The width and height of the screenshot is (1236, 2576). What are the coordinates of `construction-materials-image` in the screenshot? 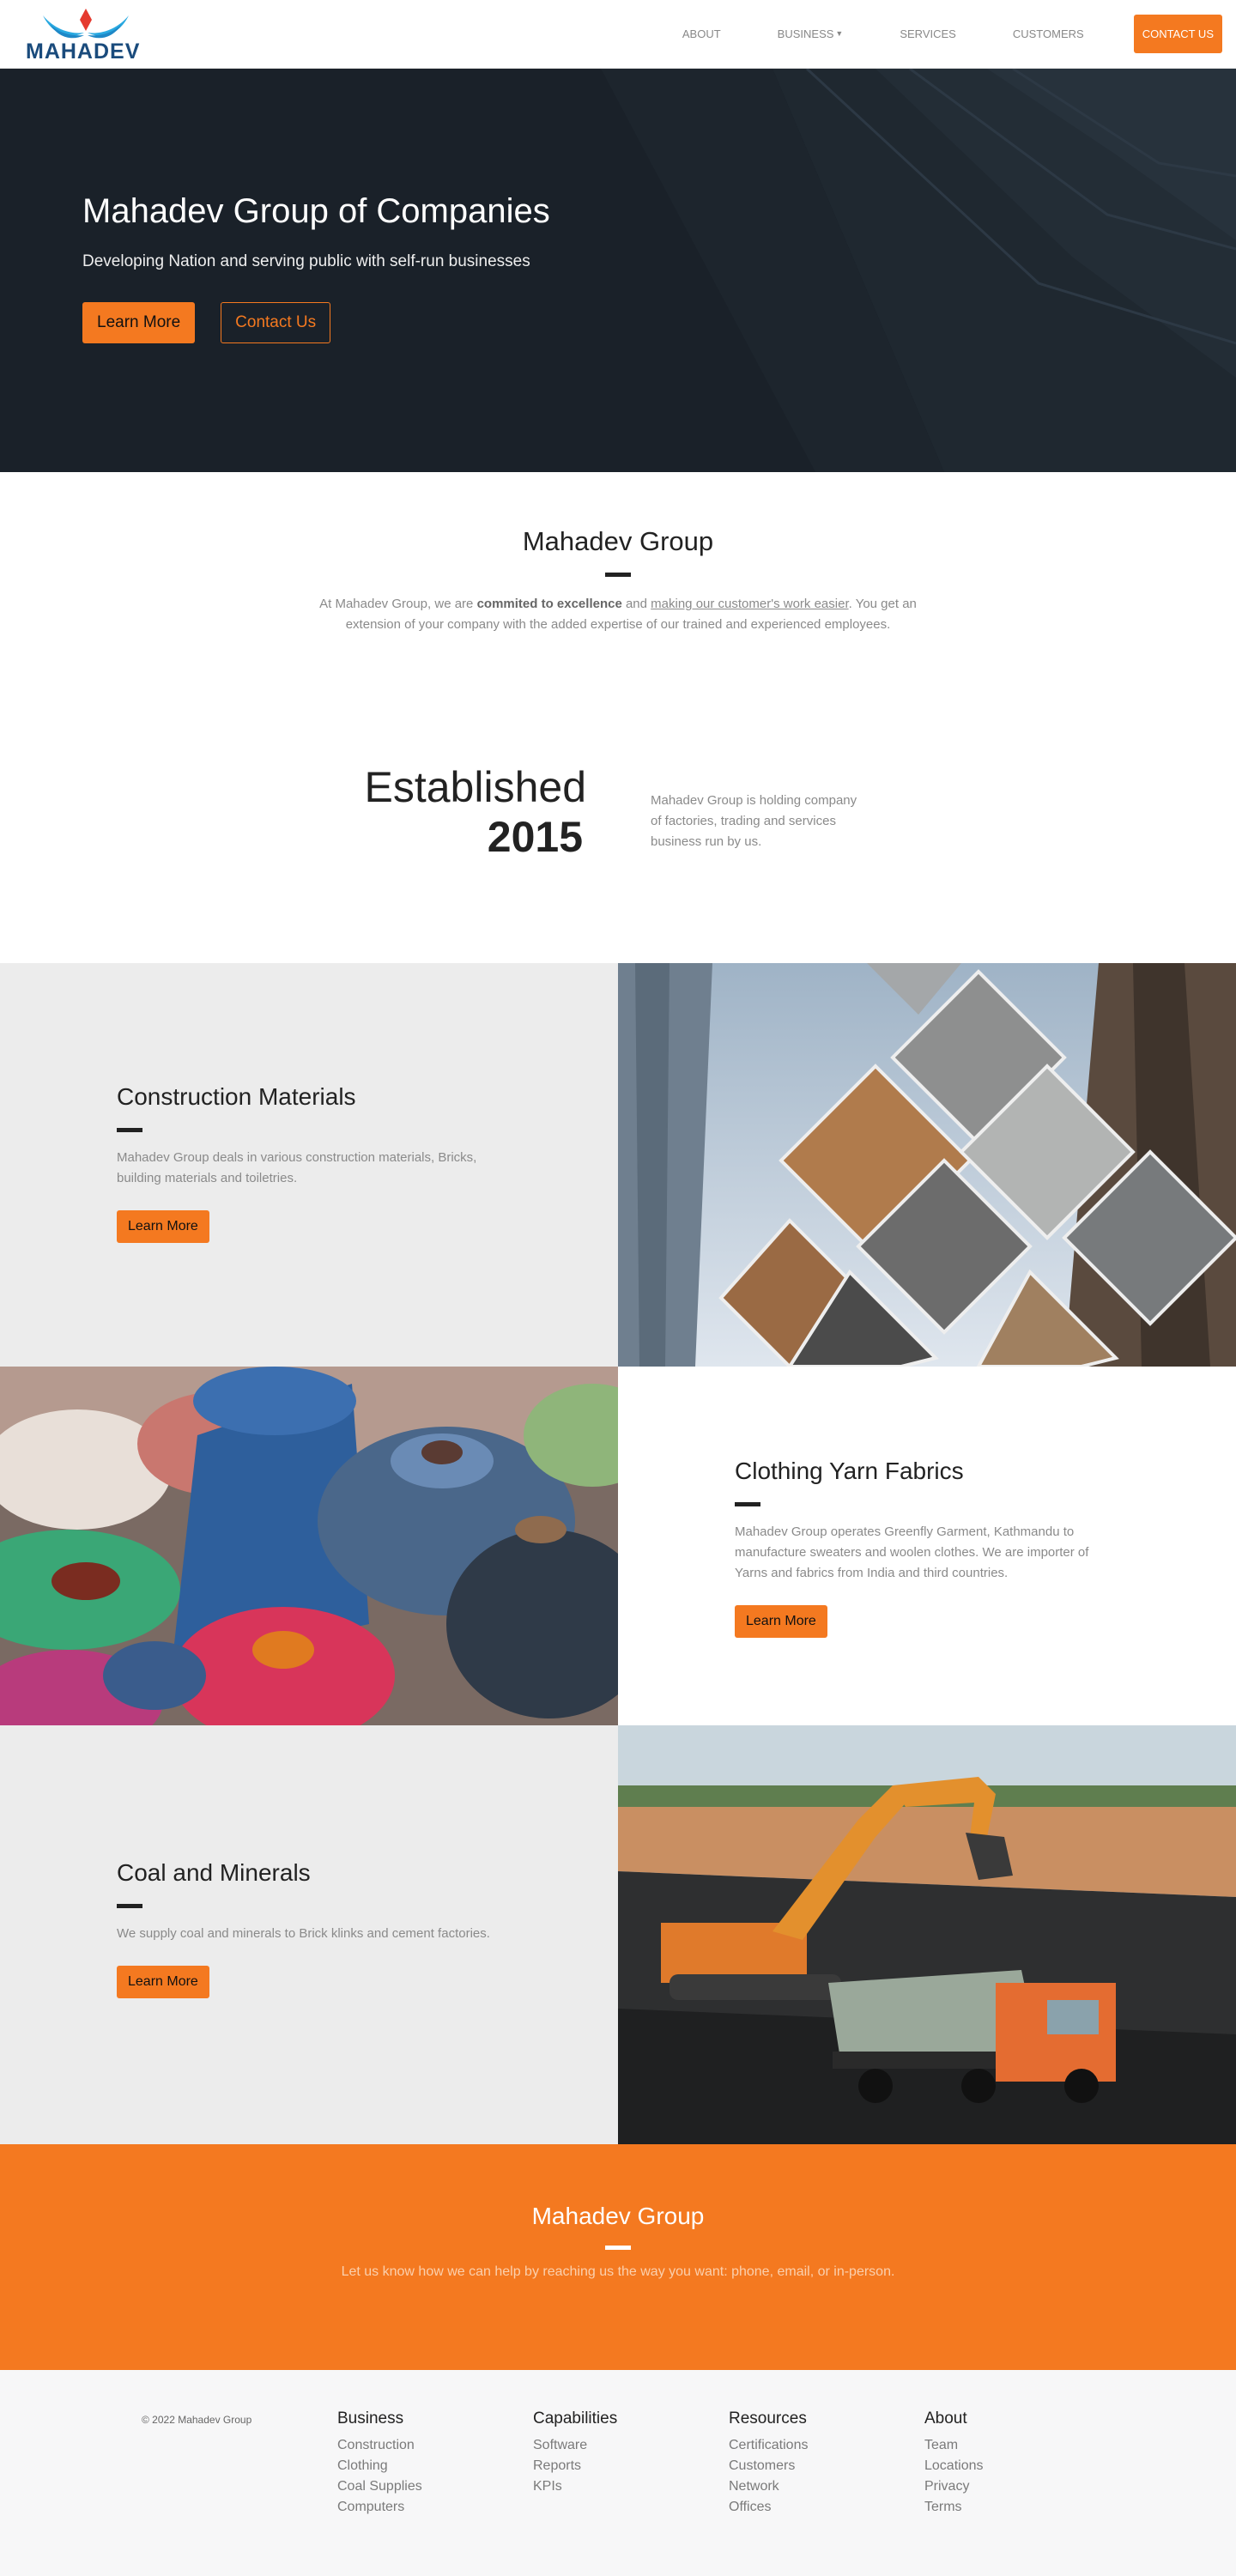 It's located at (927, 1165).